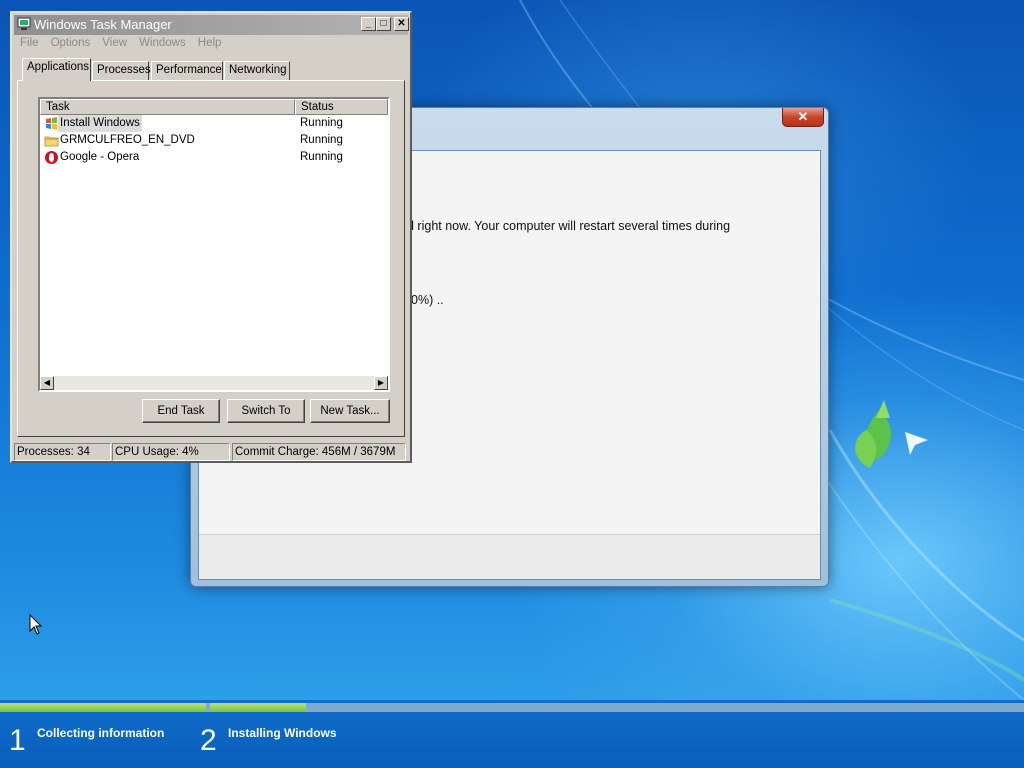  What do you see at coordinates (51, 123) in the screenshot?
I see `windows-flag-icon` at bounding box center [51, 123].